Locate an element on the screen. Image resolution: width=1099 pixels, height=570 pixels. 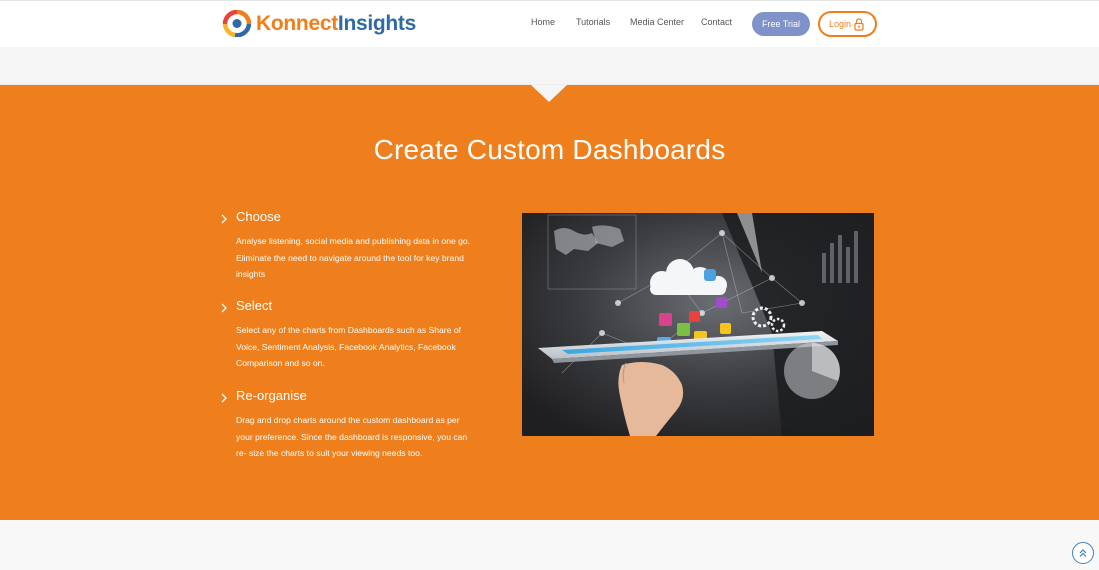
grey-strip is located at coordinates (549, 66).